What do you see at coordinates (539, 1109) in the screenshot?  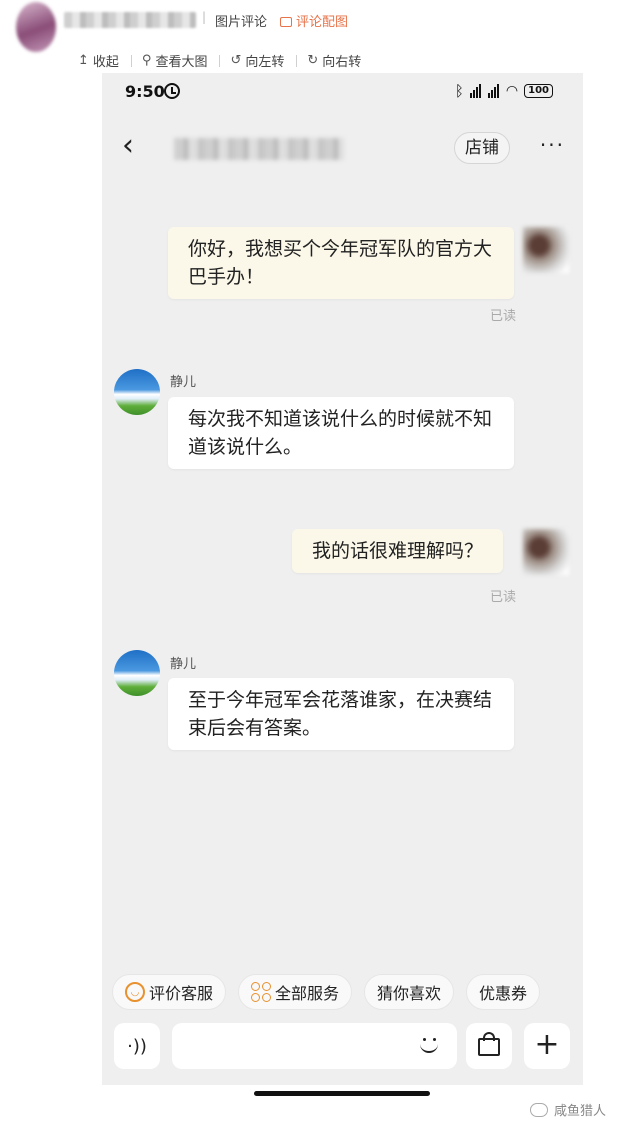 I see `wechat-icon` at bounding box center [539, 1109].